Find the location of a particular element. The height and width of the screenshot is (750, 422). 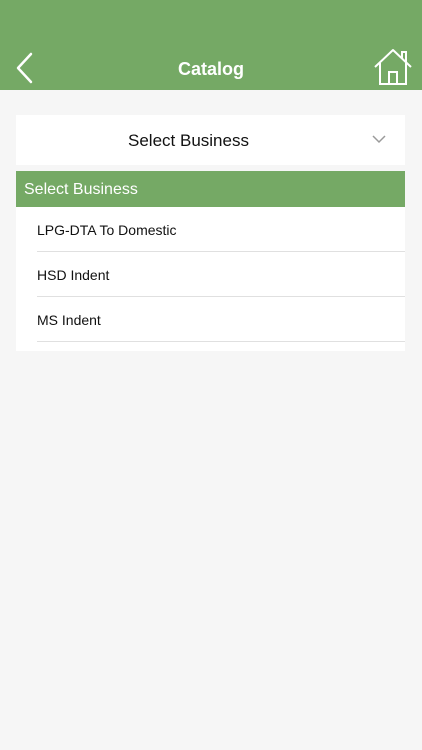

home-icon is located at coordinates (393, 67).